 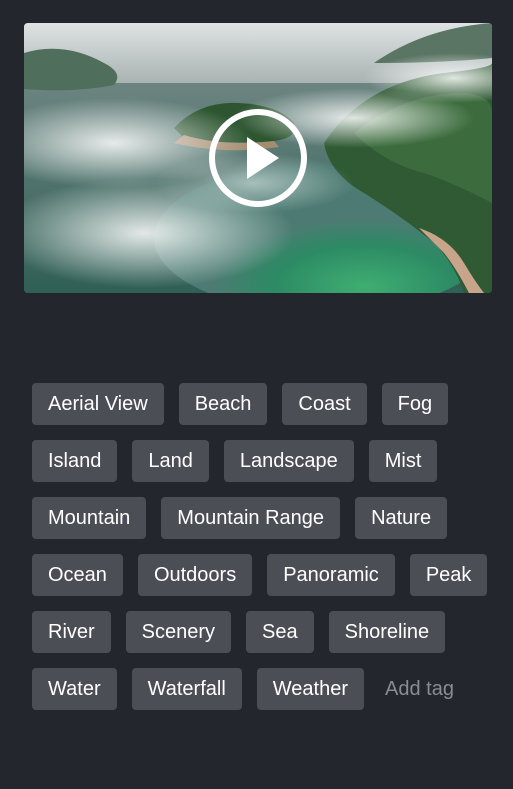 I want to click on tag-chip: Island, so click(x=75, y=461).